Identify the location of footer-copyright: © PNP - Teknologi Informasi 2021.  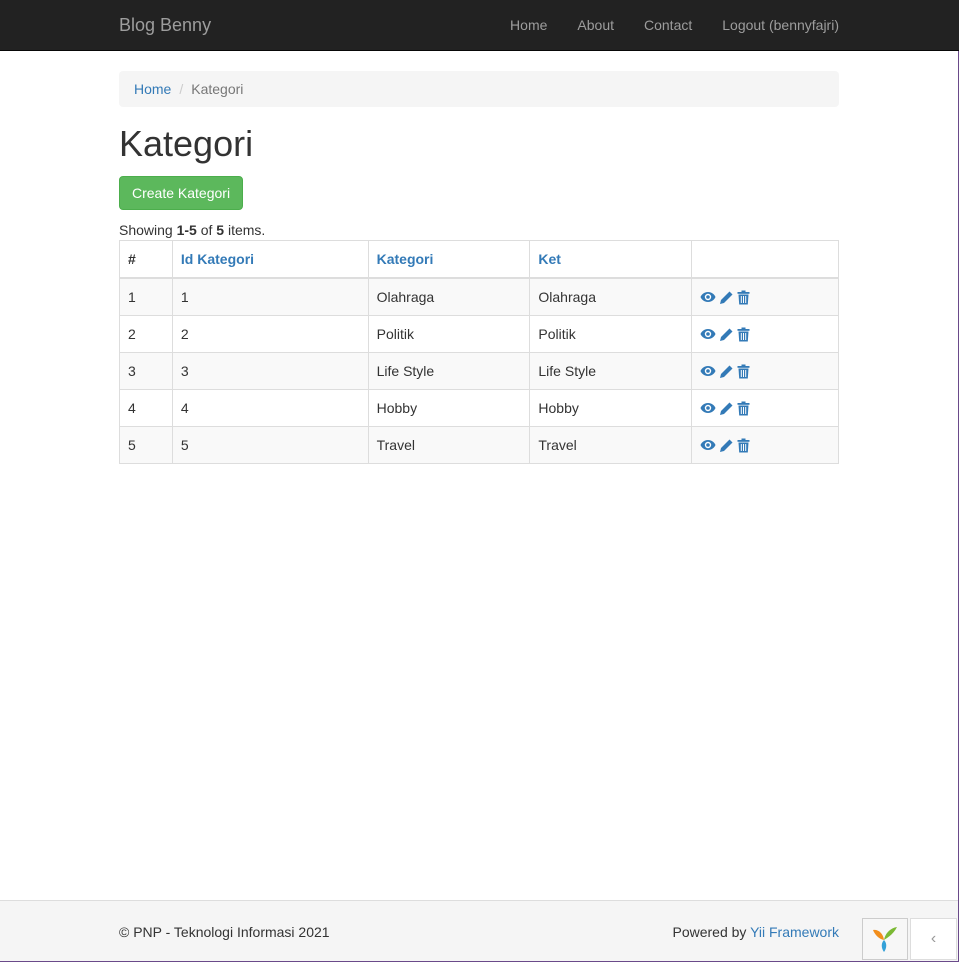
(224, 932).